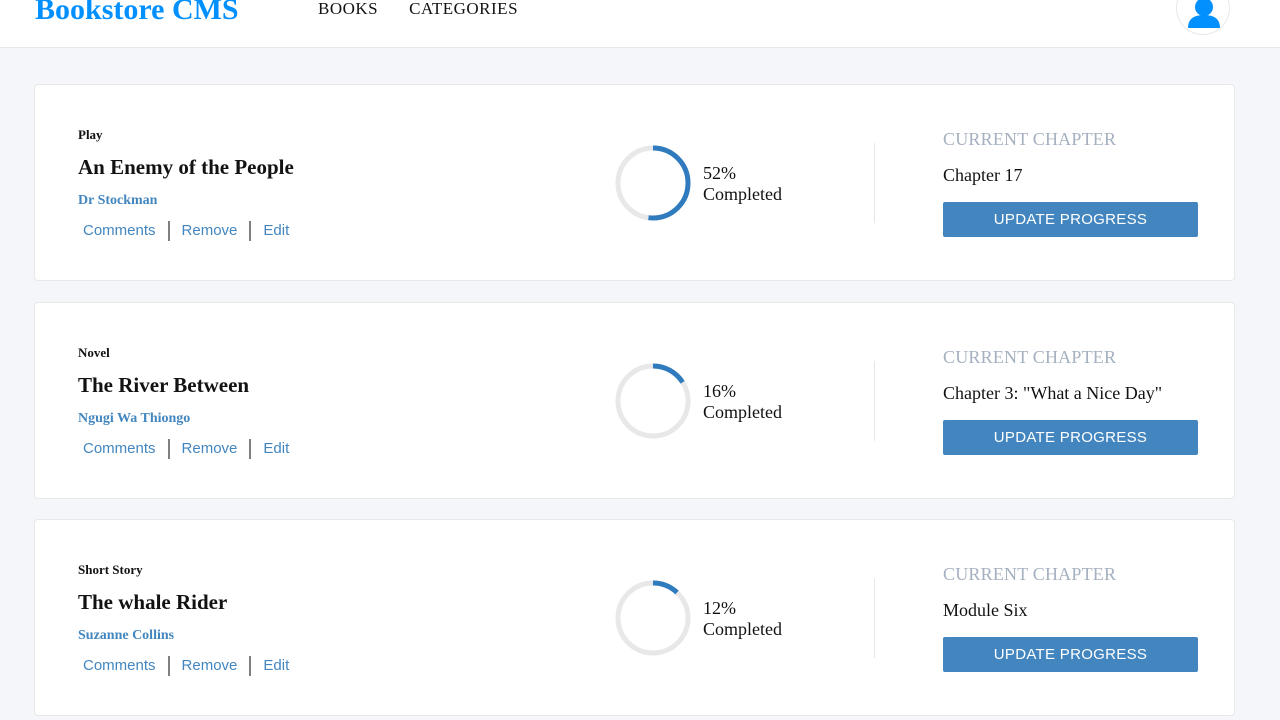 The image size is (1280, 720). Describe the element at coordinates (348, 10) in the screenshot. I see `nav-books: BOOKS` at that location.